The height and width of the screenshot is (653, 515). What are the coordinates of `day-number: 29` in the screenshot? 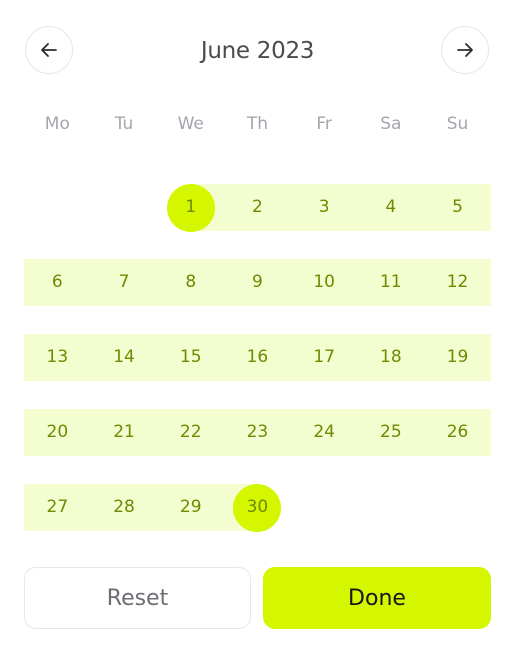 It's located at (190, 507).